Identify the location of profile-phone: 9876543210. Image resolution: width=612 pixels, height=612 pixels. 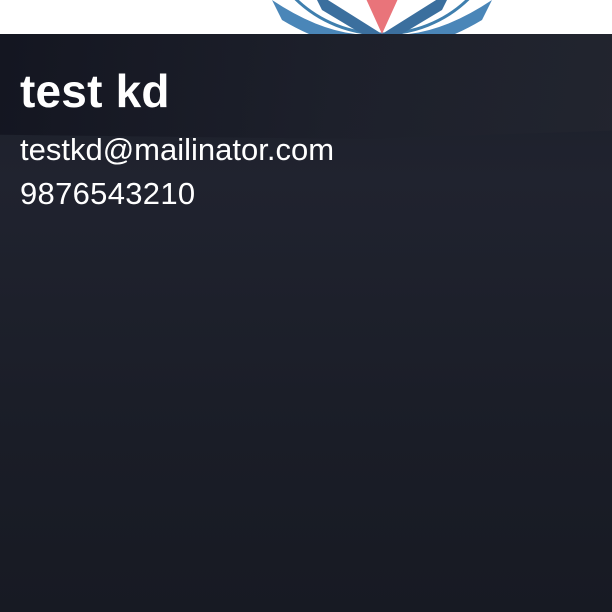
(108, 193).